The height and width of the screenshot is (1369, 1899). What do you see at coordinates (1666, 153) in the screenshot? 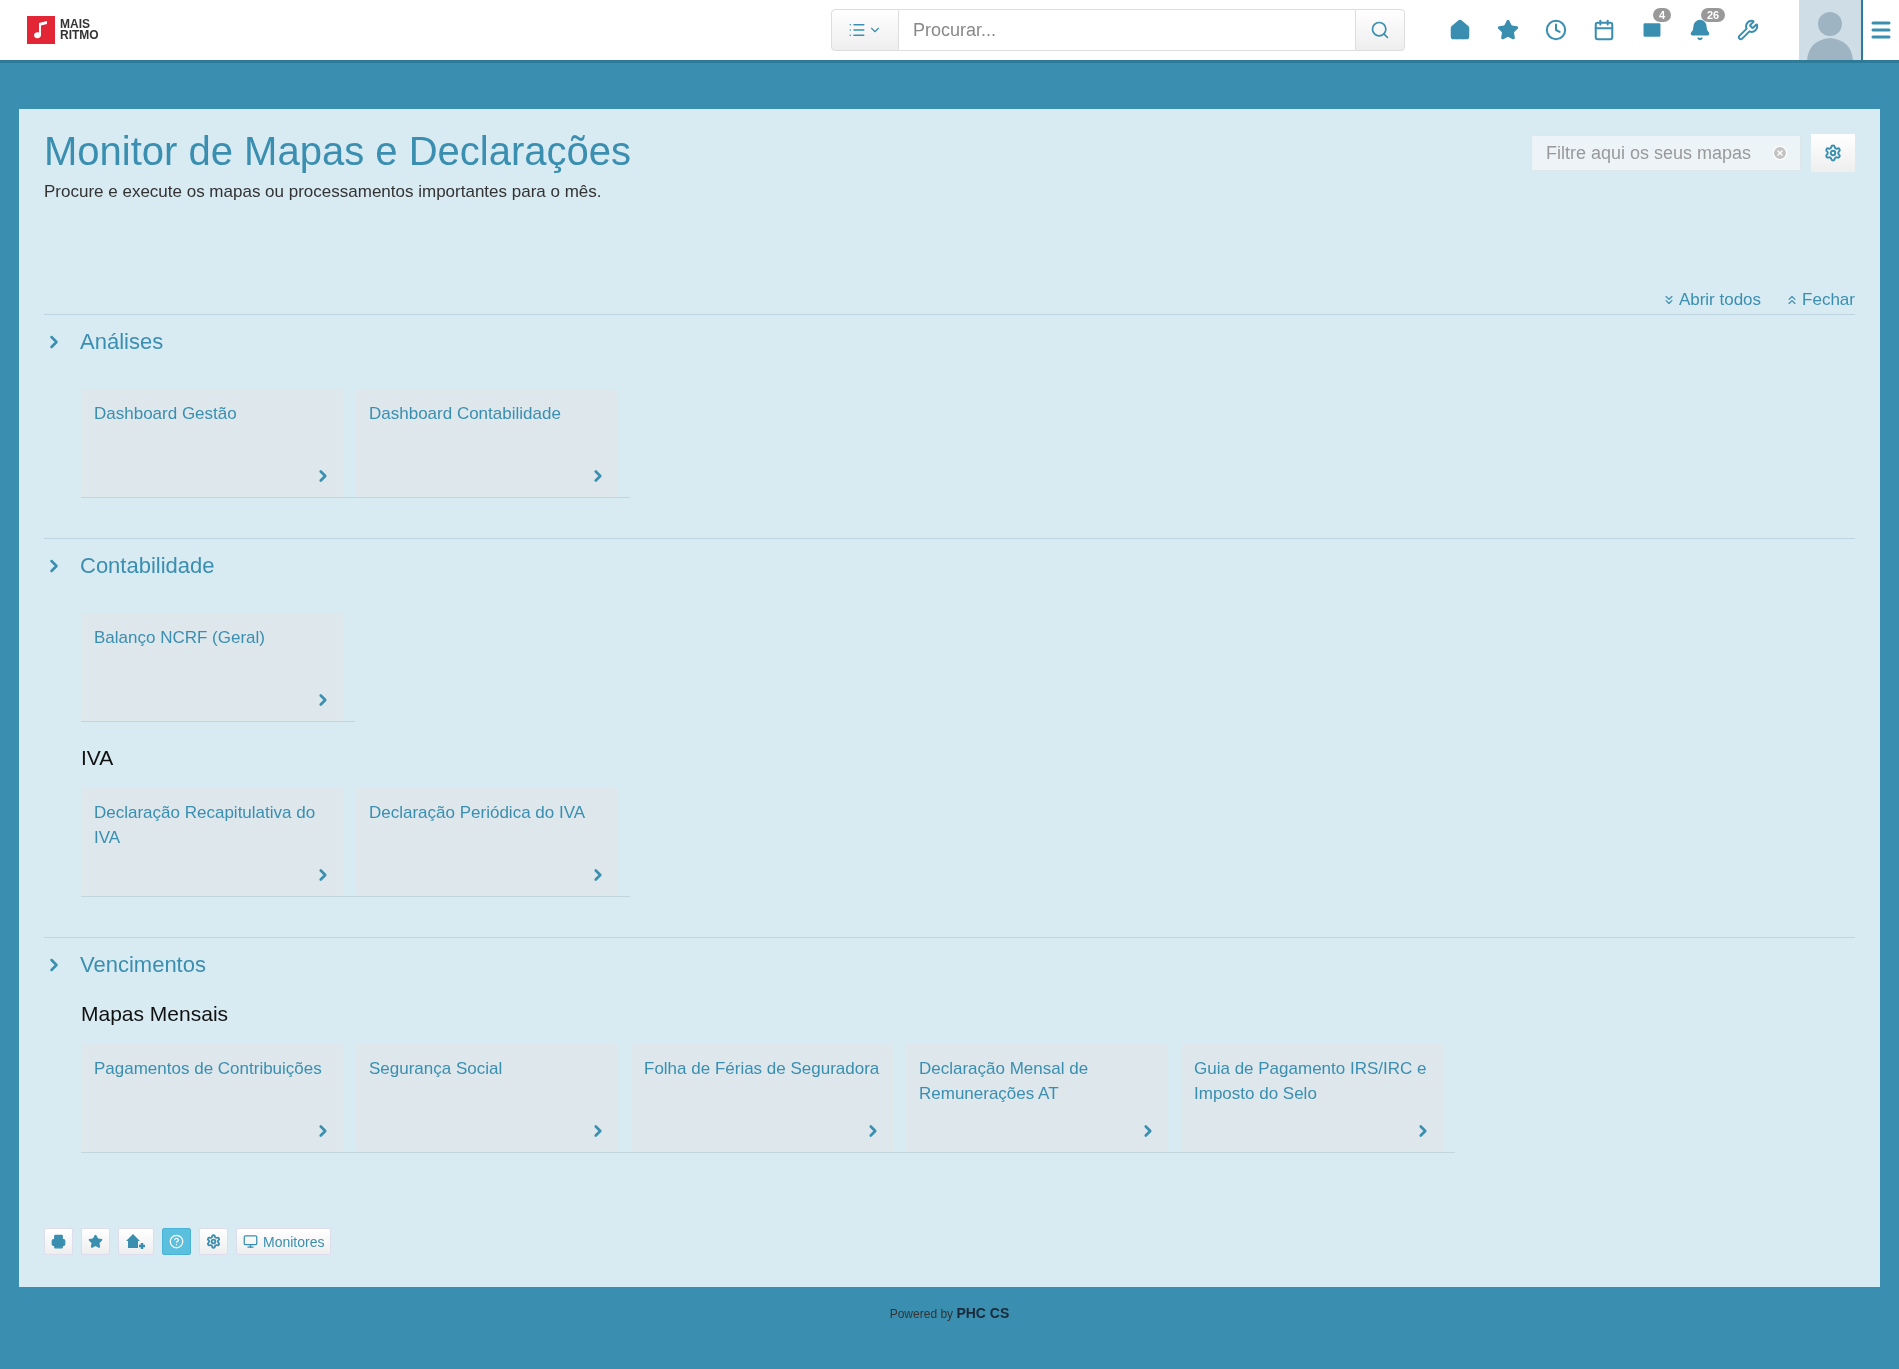
I see `filter-field: Filtre aqui os seus mapas` at bounding box center [1666, 153].